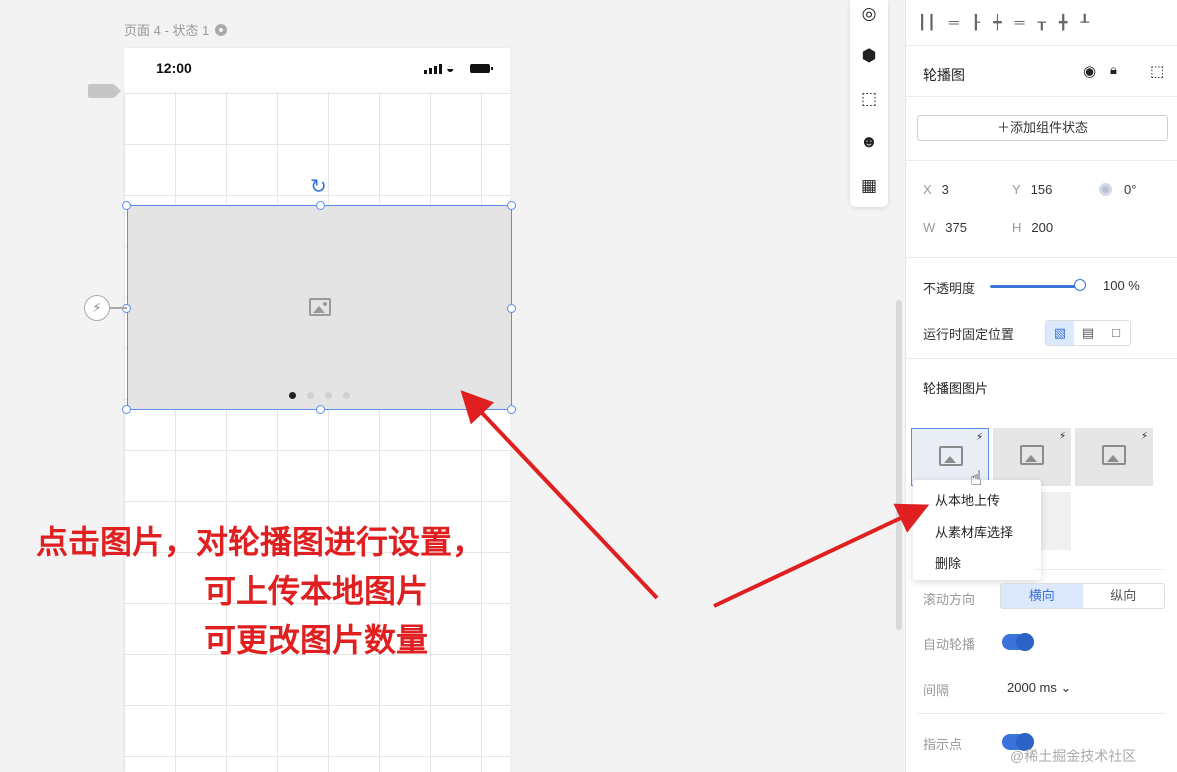 This screenshot has height=772, width=1177. Describe the element at coordinates (869, 99) in the screenshot. I see `frame-icon: ⬚` at that location.